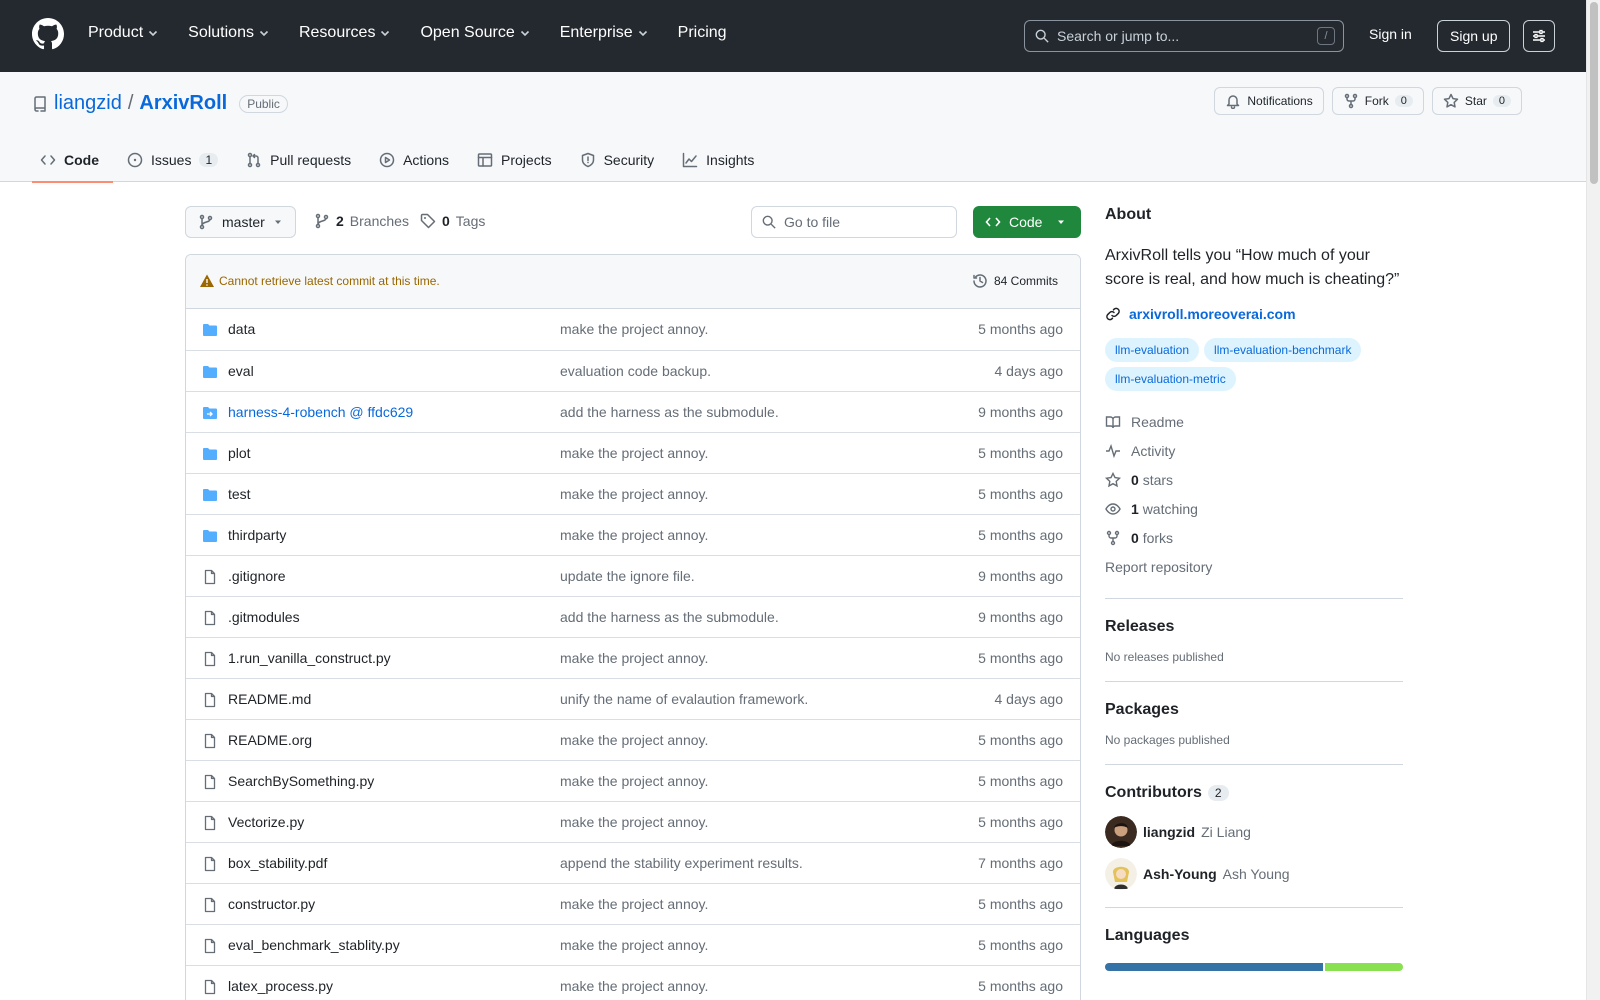 This screenshot has width=1600, height=1000. Describe the element at coordinates (271, 904) in the screenshot. I see `file-name-link: constructor.py` at that location.